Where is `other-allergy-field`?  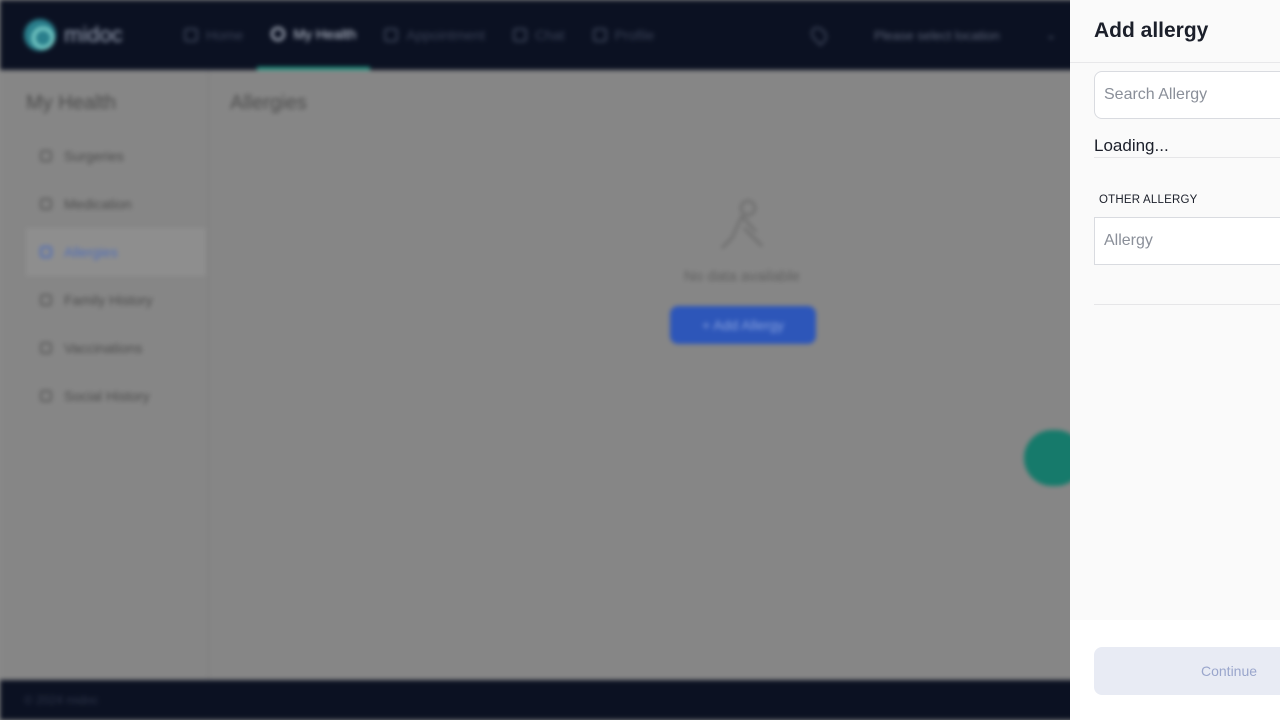
other-allergy-field is located at coordinates (1187, 241).